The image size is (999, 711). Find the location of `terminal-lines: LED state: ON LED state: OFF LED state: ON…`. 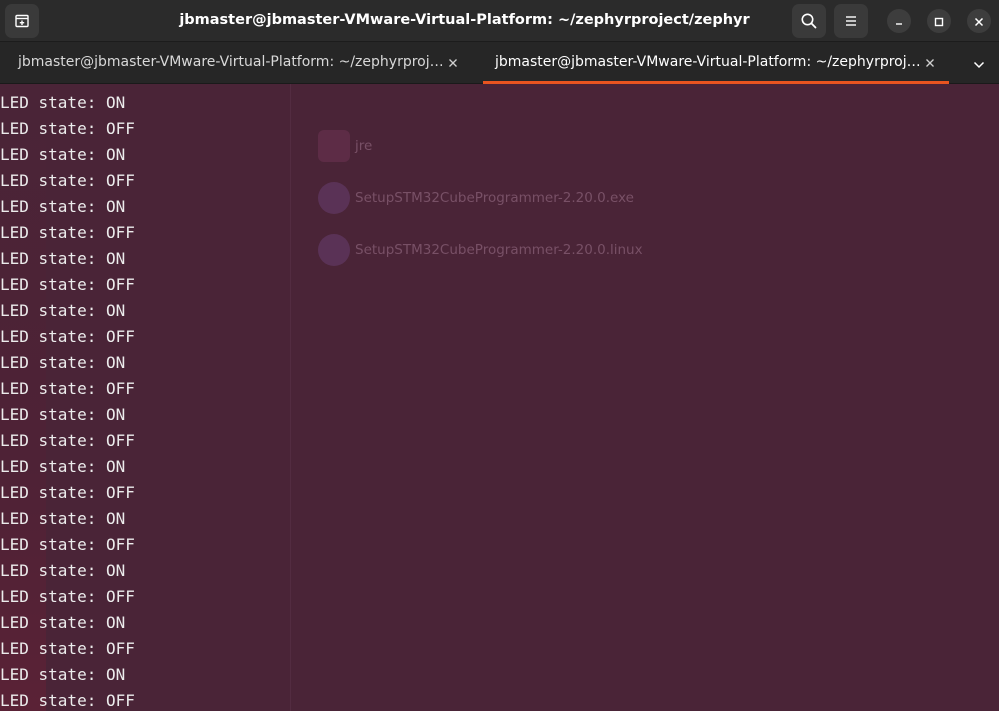

terminal-lines: LED state: ON LED state: OFF LED state: ON… is located at coordinates (67, 400).